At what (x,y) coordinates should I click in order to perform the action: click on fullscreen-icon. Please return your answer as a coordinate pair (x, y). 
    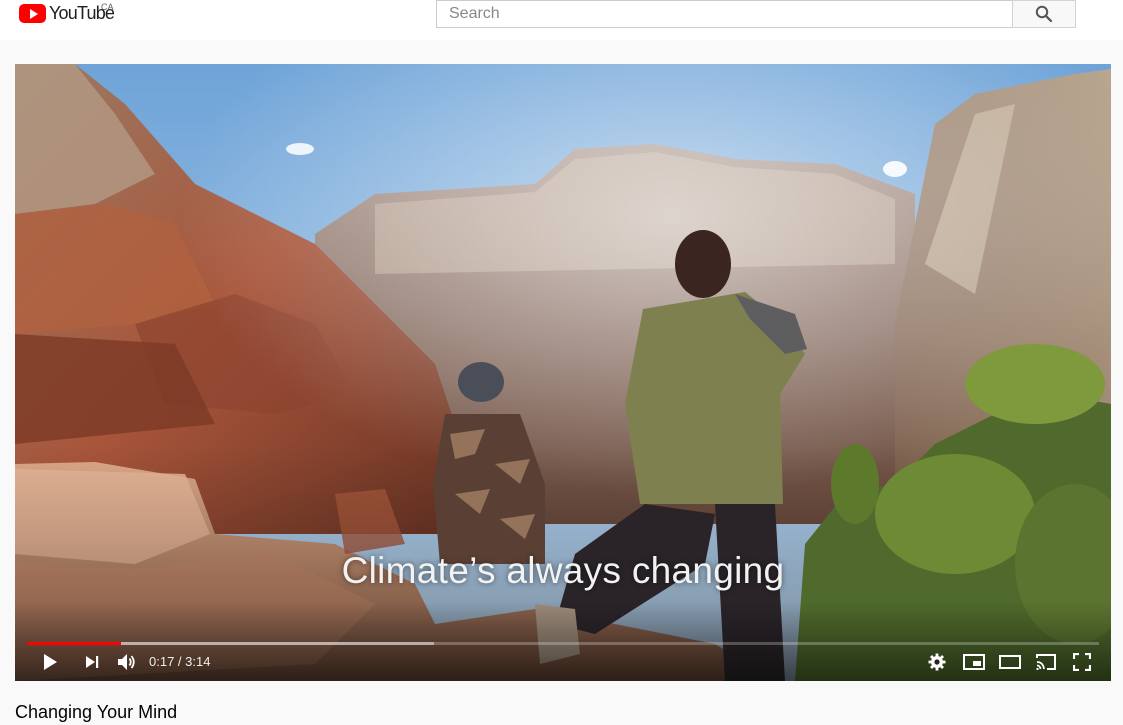
    Looking at the image, I should click on (1082, 662).